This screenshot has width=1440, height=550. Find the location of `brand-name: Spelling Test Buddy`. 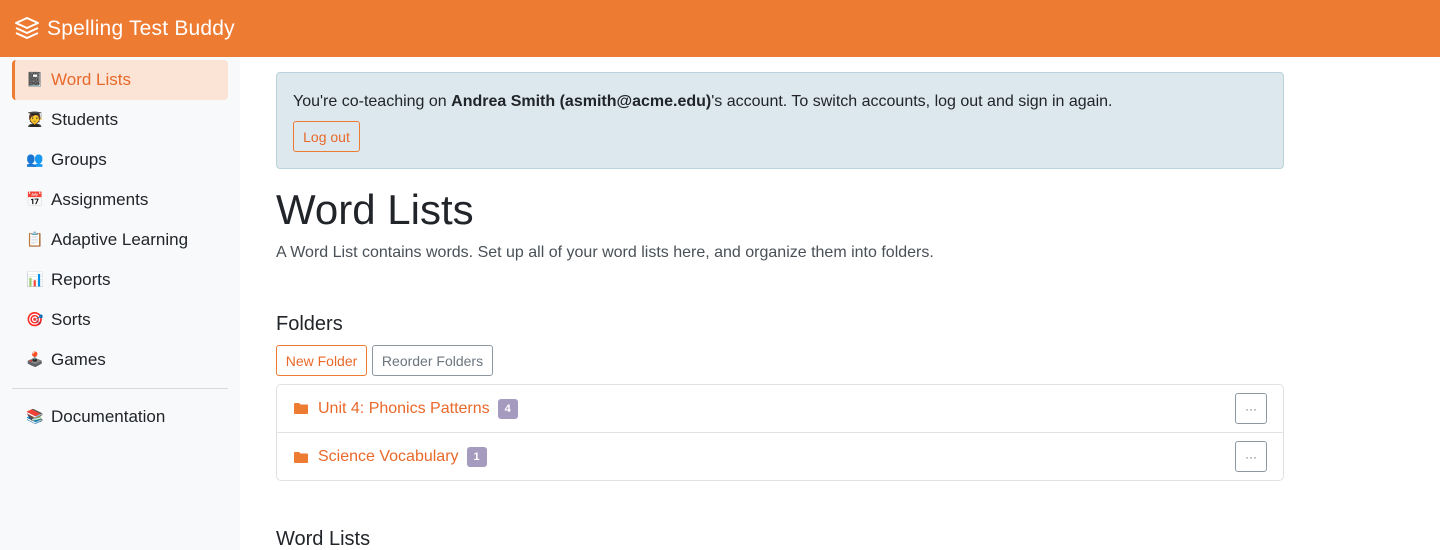

brand-name: Spelling Test Buddy is located at coordinates (141, 29).